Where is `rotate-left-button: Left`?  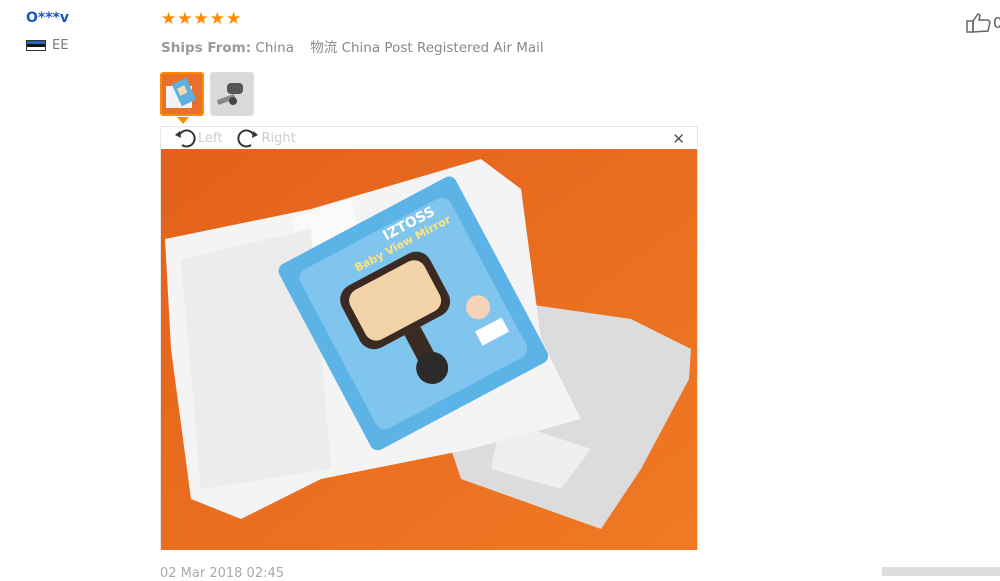 rotate-left-button: Left is located at coordinates (197, 138).